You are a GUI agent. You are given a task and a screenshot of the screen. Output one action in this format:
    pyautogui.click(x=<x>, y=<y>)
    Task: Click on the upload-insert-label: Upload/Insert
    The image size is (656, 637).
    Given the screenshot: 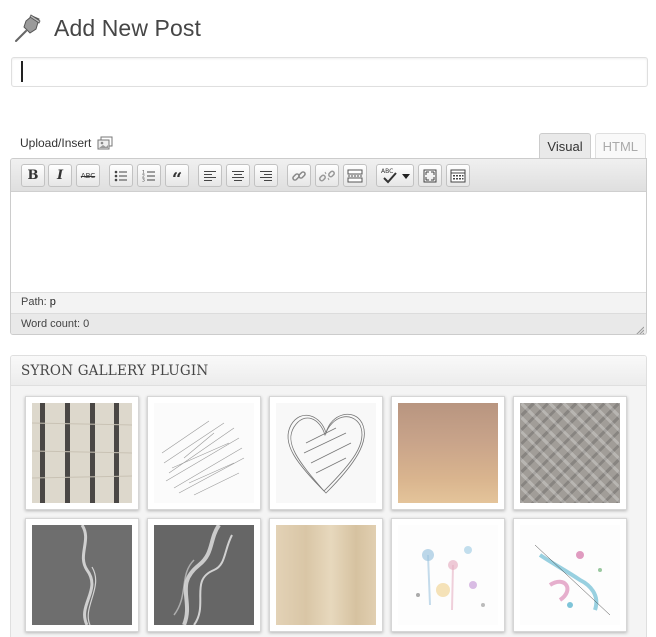 What is the action you would take?
    pyautogui.click(x=56, y=143)
    